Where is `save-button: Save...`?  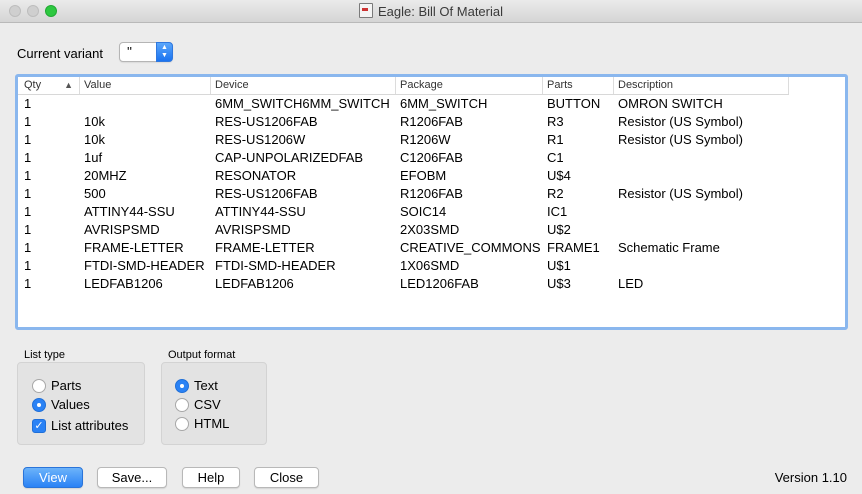 save-button: Save... is located at coordinates (132, 477).